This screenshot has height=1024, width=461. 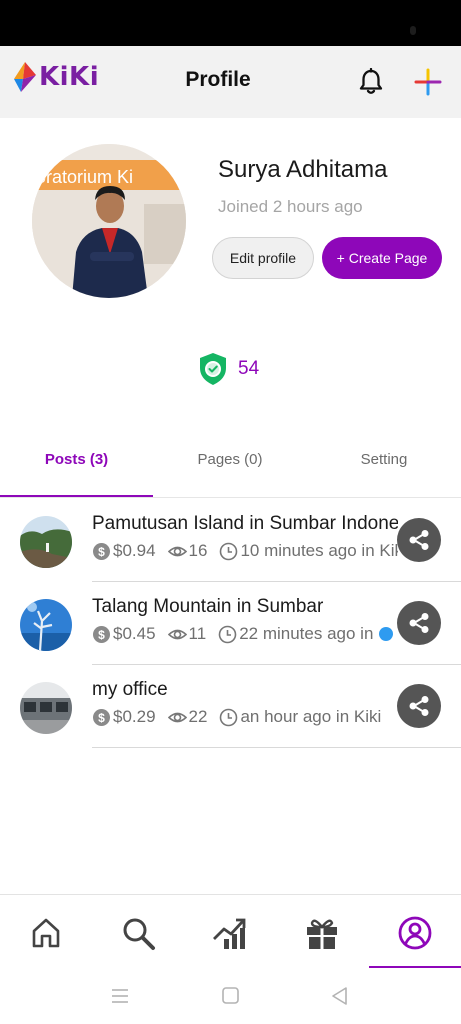 I want to click on post-meta: $ $0.94 16 10 minutes ago in Kiki, so click(x=245, y=551).